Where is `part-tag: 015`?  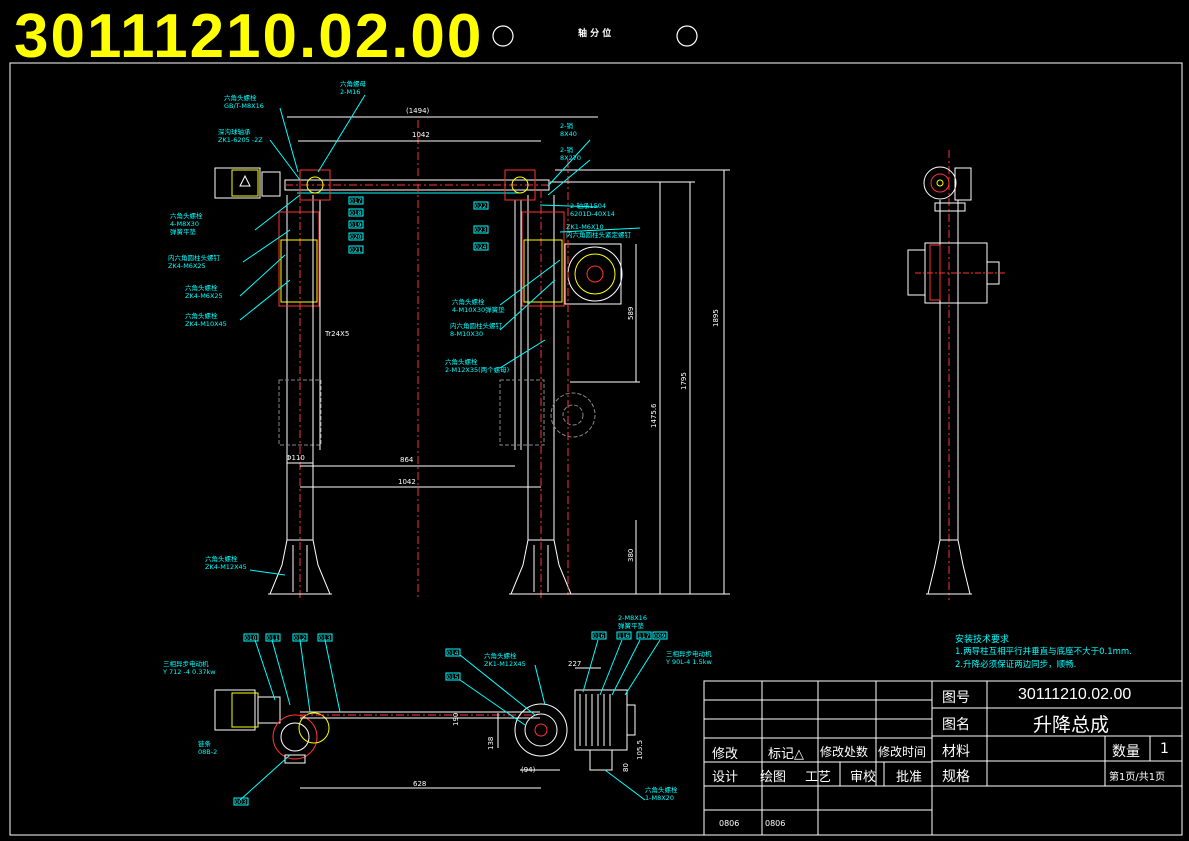 part-tag: 015 is located at coordinates (453, 677).